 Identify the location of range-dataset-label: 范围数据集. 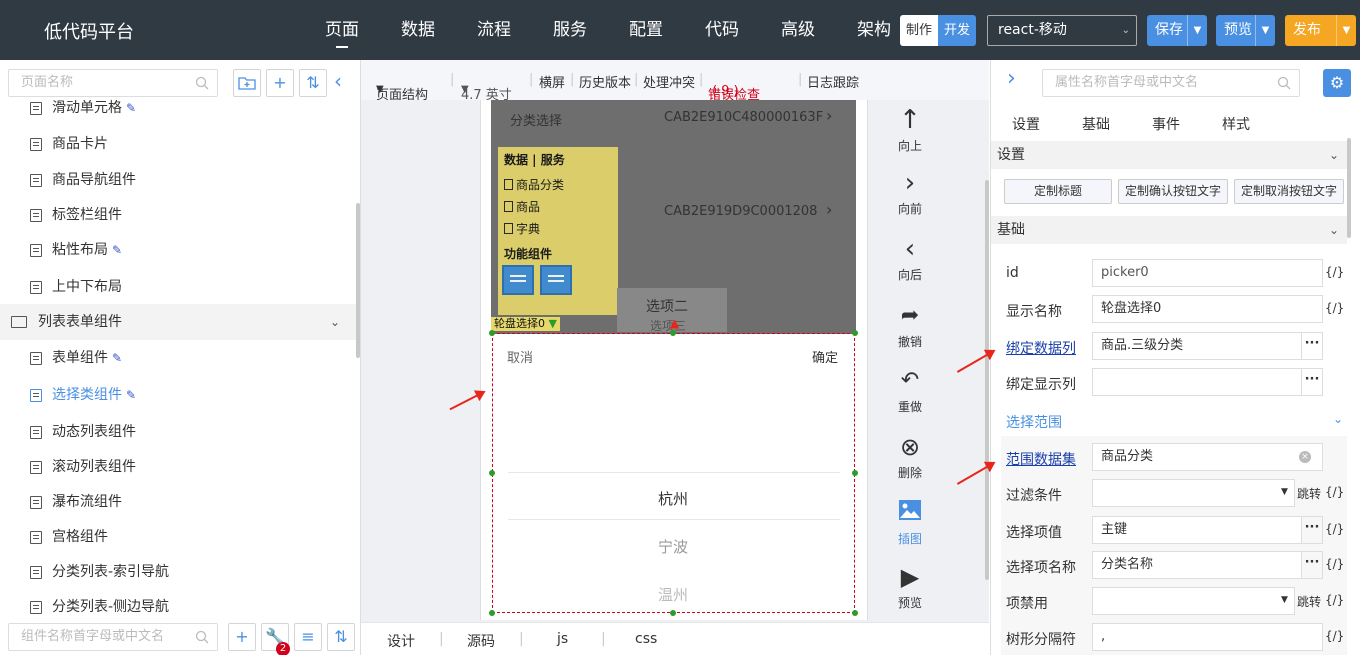
(1041, 459).